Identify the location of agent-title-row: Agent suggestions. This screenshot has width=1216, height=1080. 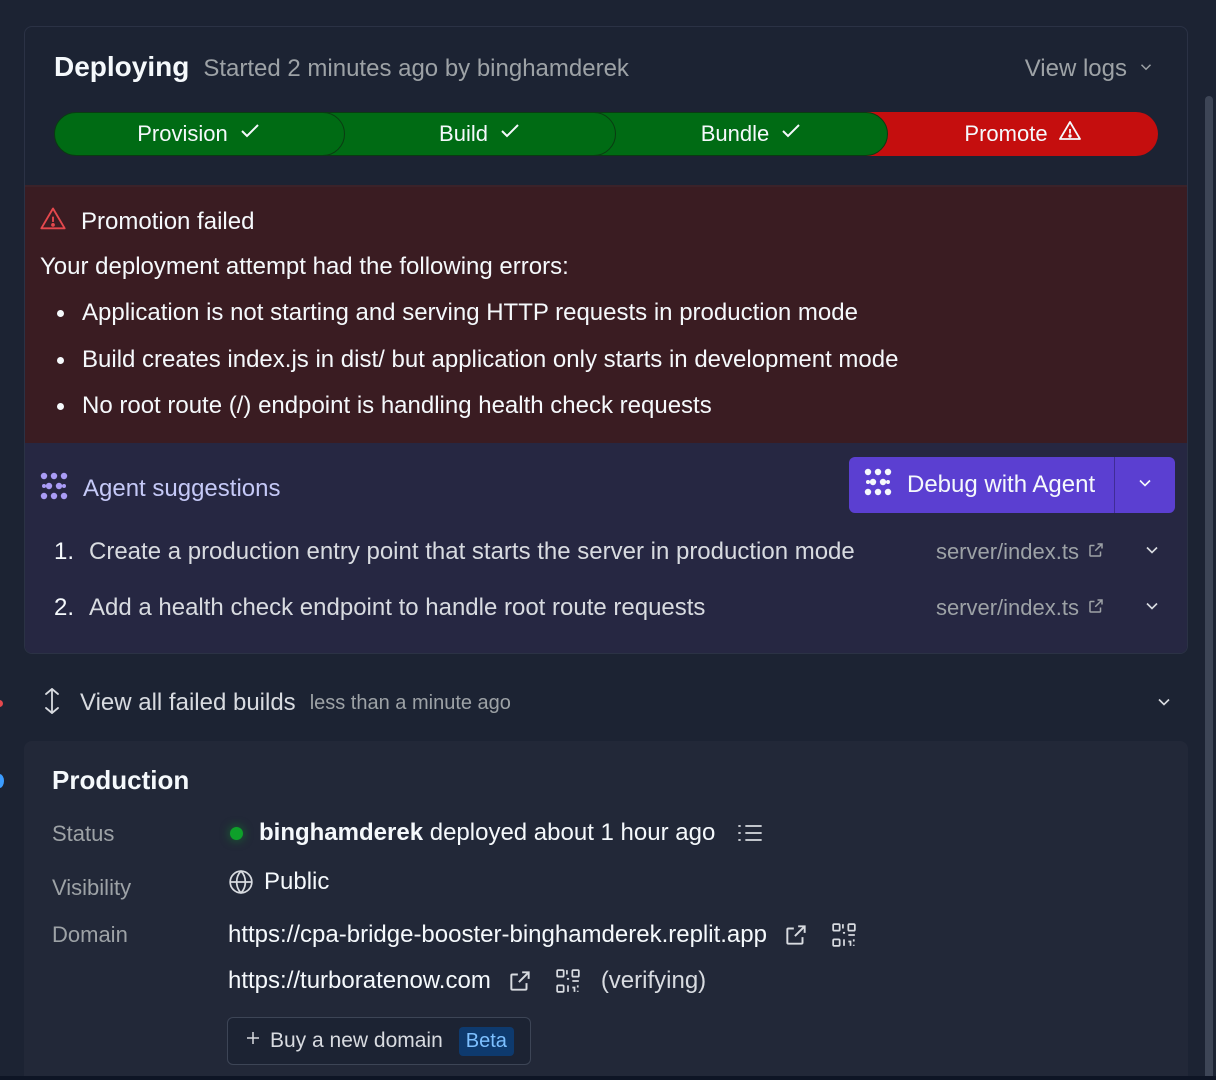
(159, 488).